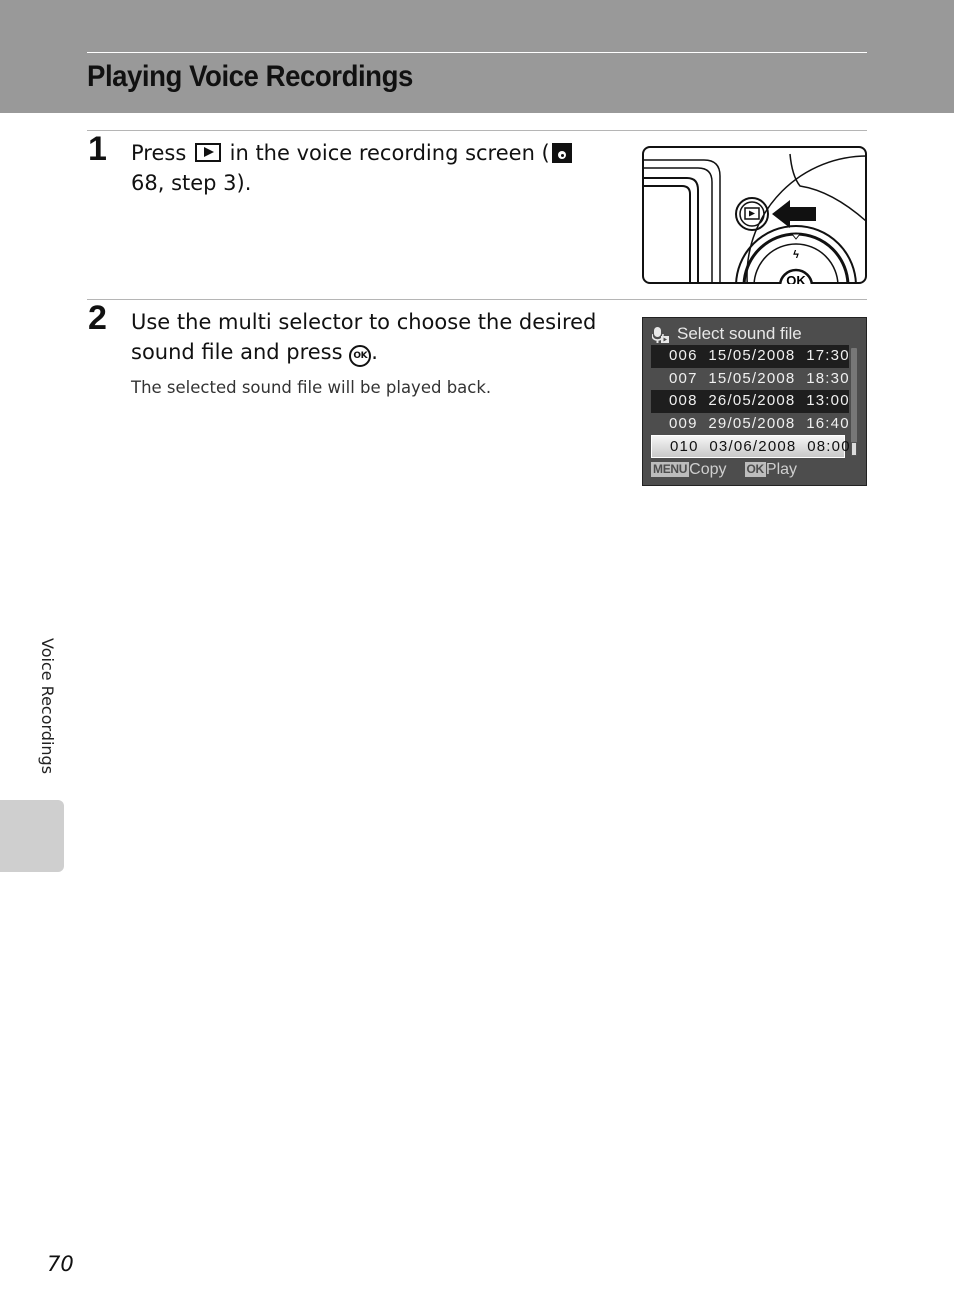 The image size is (954, 1314). Describe the element at coordinates (660, 335) in the screenshot. I see `voice-recording-icon` at that location.